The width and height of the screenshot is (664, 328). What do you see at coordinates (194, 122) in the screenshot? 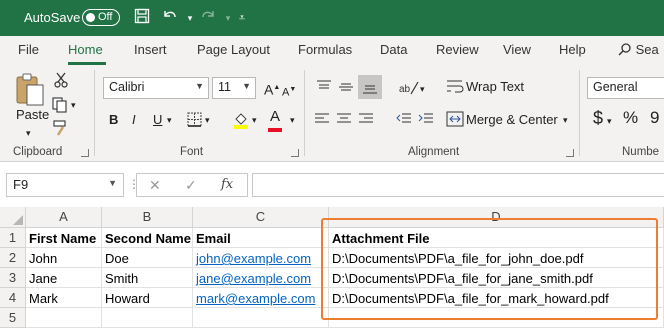
I see `borders-icon` at bounding box center [194, 122].